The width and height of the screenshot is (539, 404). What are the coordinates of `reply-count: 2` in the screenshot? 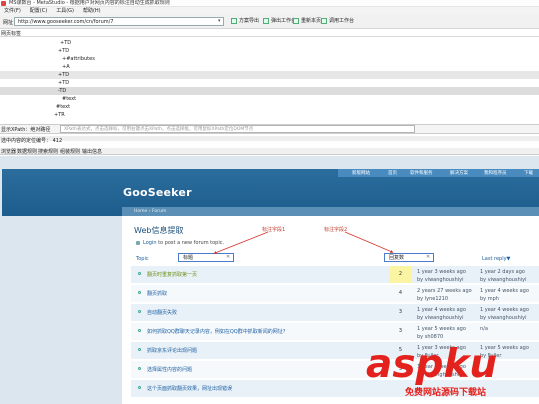 It's located at (400, 274).